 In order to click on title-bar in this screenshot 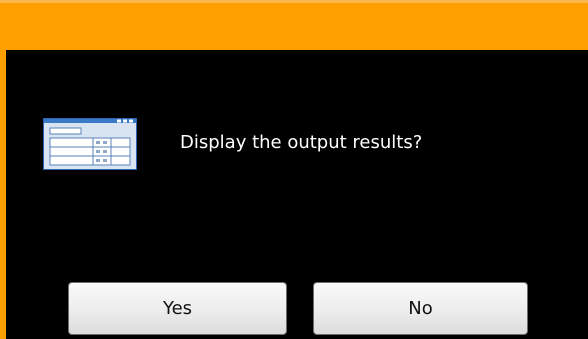, I will do `click(294, 25)`.